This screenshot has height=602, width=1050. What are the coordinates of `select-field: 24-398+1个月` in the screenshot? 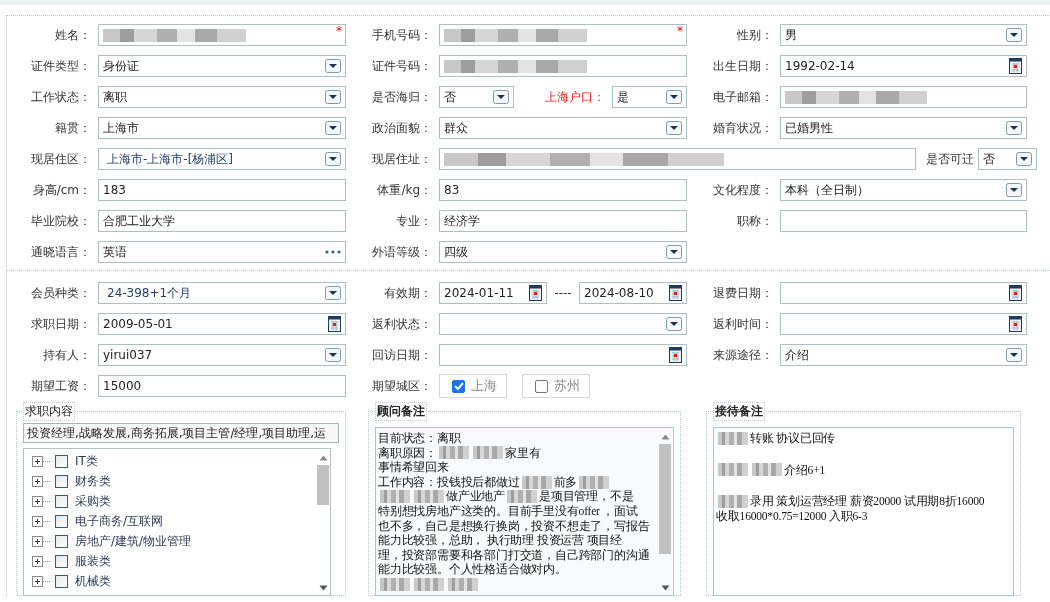 It's located at (222, 293).